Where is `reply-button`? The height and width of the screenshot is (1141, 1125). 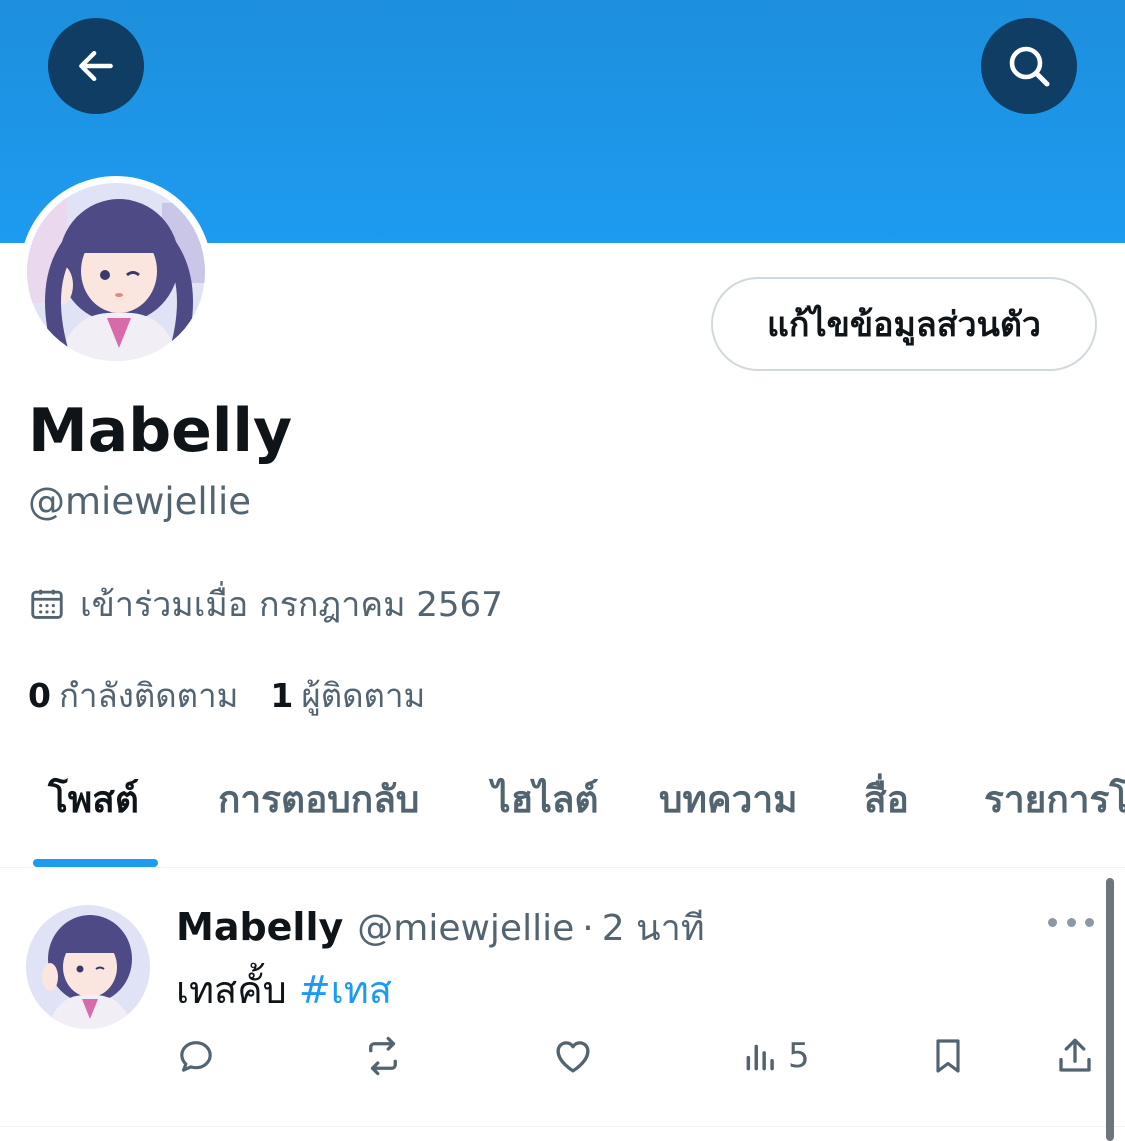
reply-button is located at coordinates (196, 1056).